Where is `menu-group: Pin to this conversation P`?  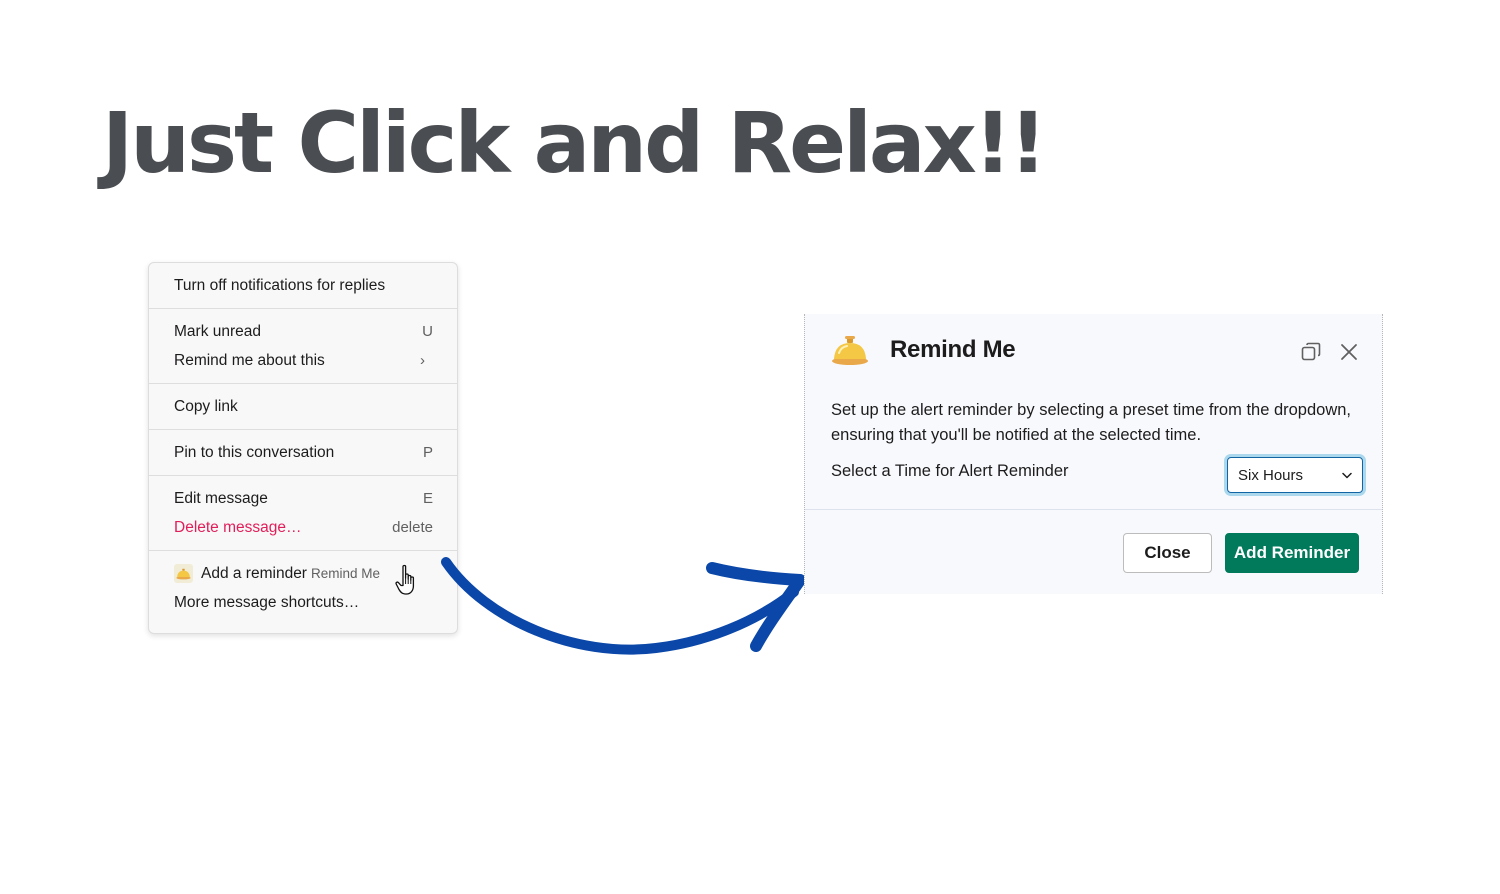 menu-group: Pin to this conversation P is located at coordinates (303, 453).